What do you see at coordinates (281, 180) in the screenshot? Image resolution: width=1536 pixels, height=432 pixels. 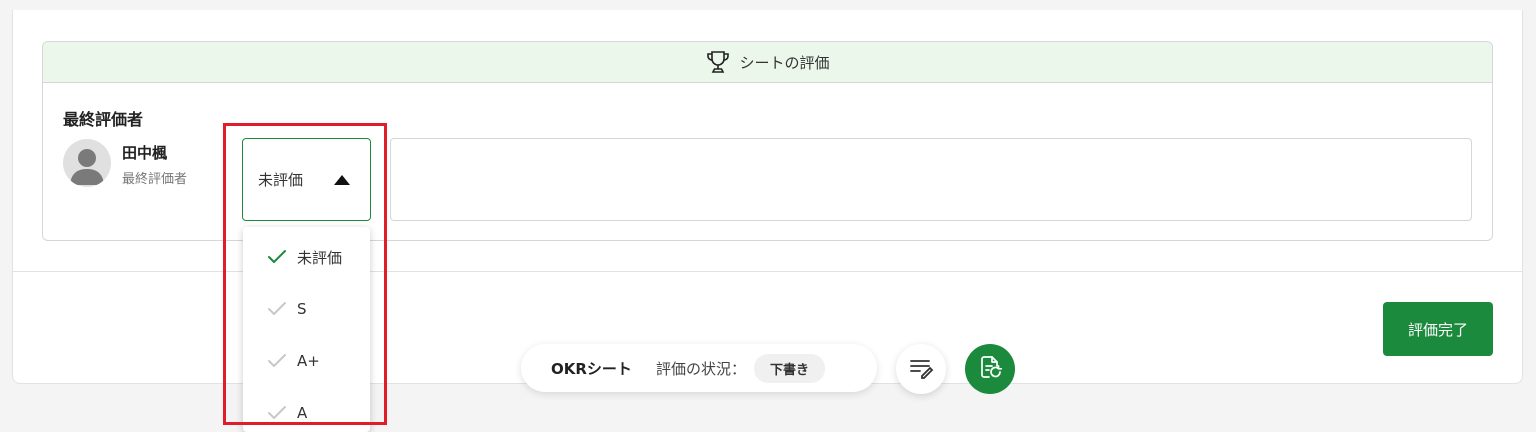 I see `grade-select-value: 未評価` at bounding box center [281, 180].